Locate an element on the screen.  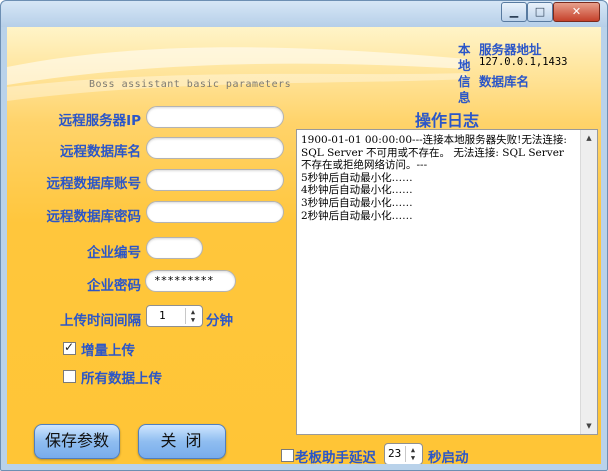
remote-password-input is located at coordinates (215, 212).